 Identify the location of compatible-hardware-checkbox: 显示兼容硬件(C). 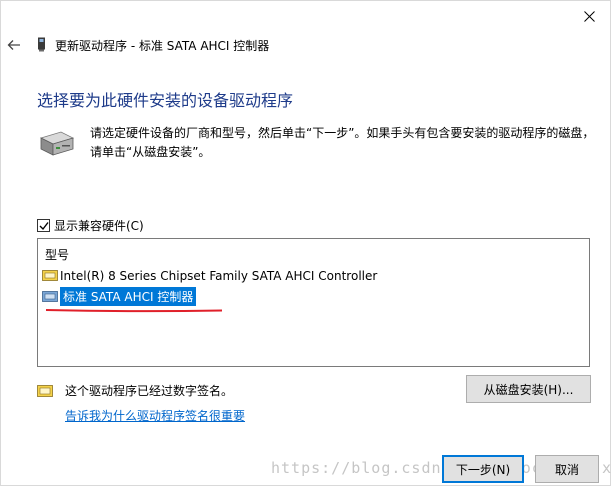
(90, 225).